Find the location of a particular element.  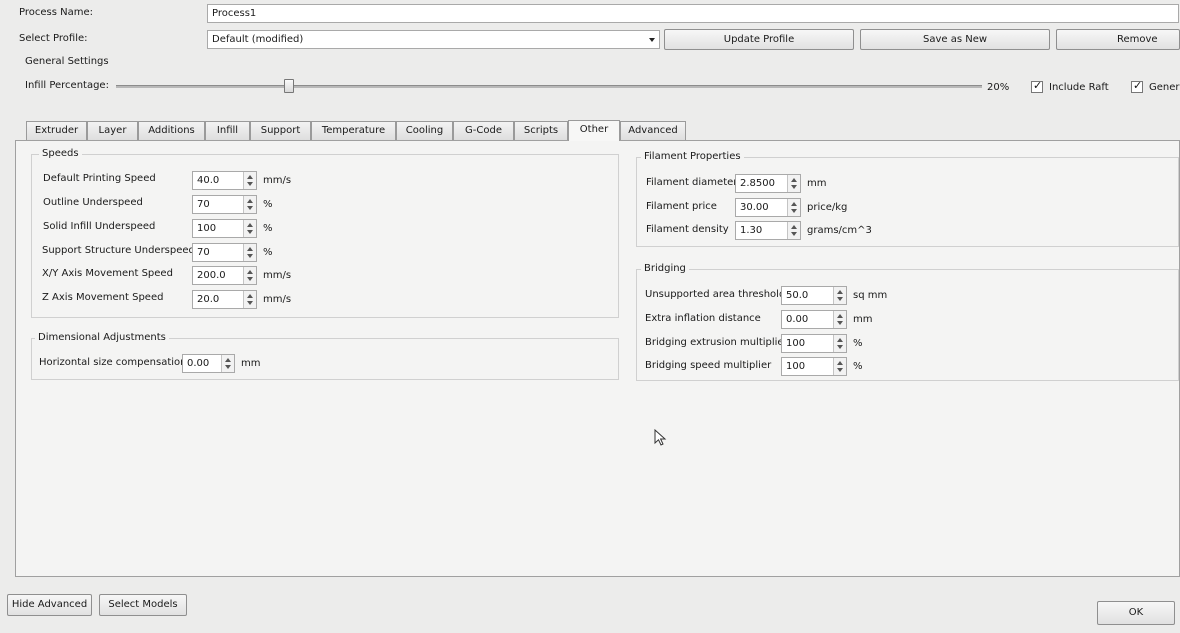

hide-advanced-button: Hide Advanced is located at coordinates (49, 605).